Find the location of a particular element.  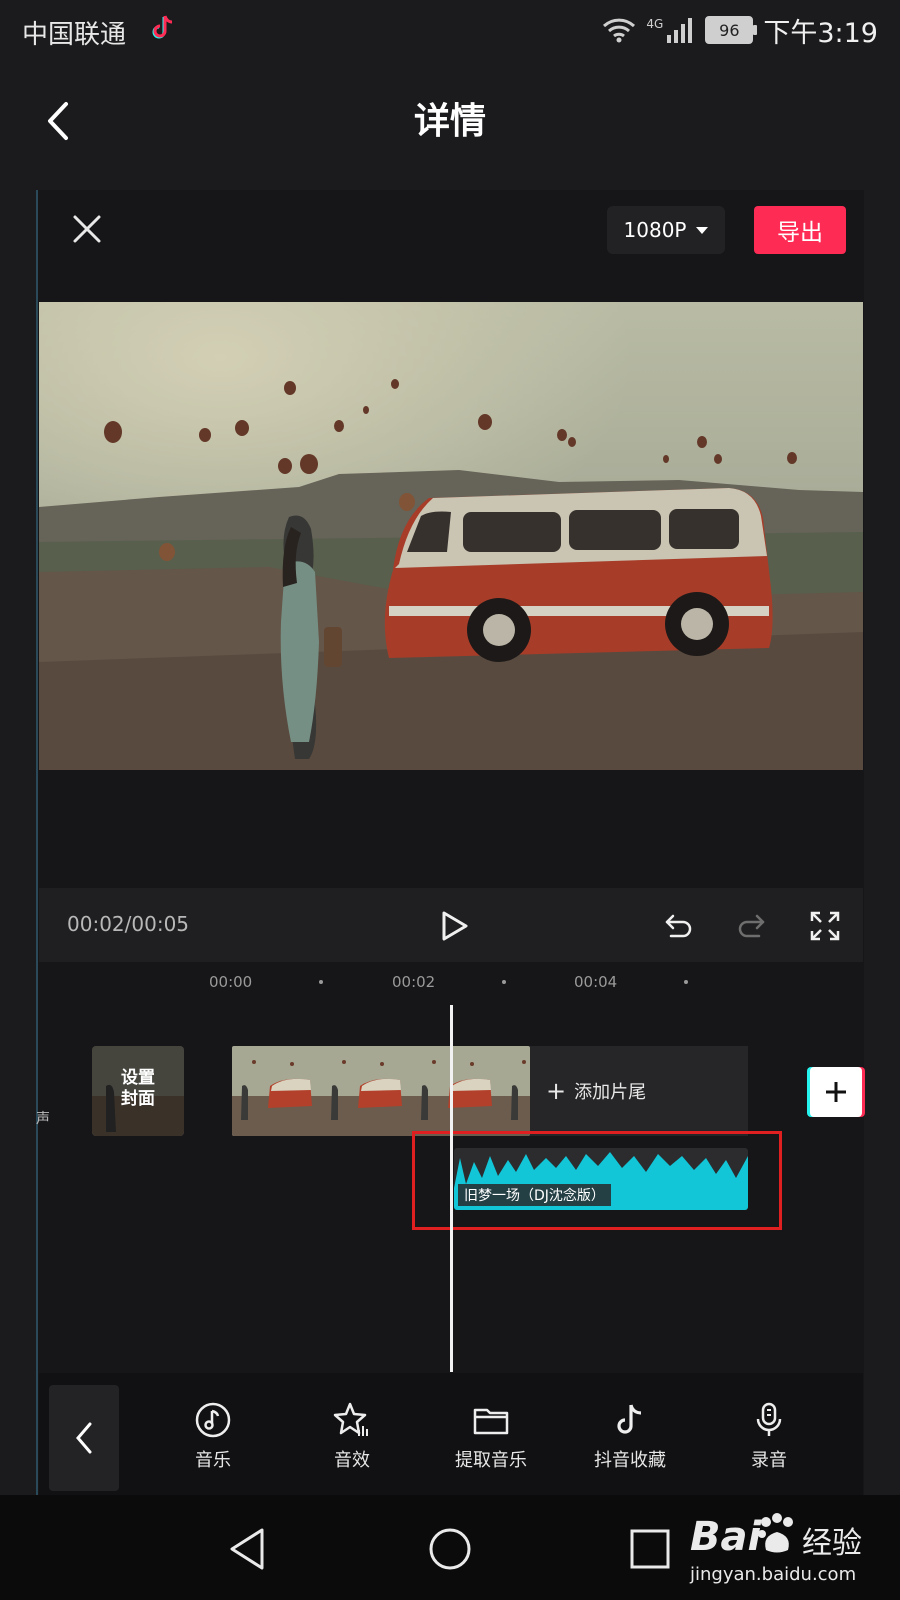

close-icon is located at coordinates (87, 229).